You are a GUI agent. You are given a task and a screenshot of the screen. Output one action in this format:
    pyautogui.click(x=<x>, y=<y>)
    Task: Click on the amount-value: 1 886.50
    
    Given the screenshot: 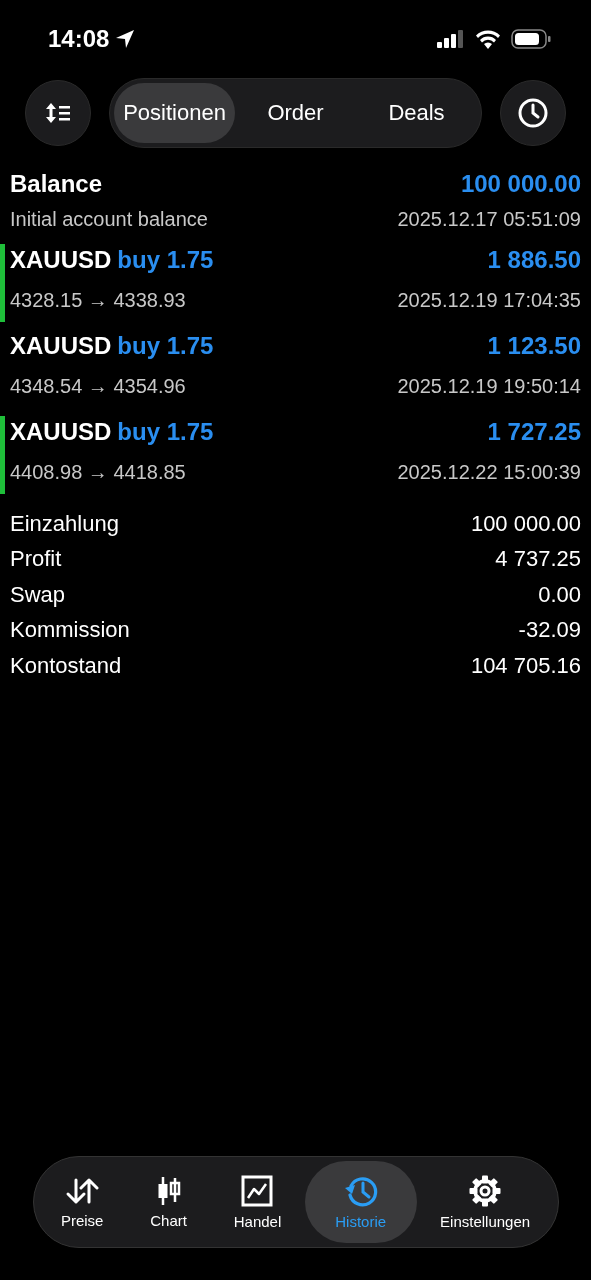 What is the action you would take?
    pyautogui.click(x=533, y=260)
    